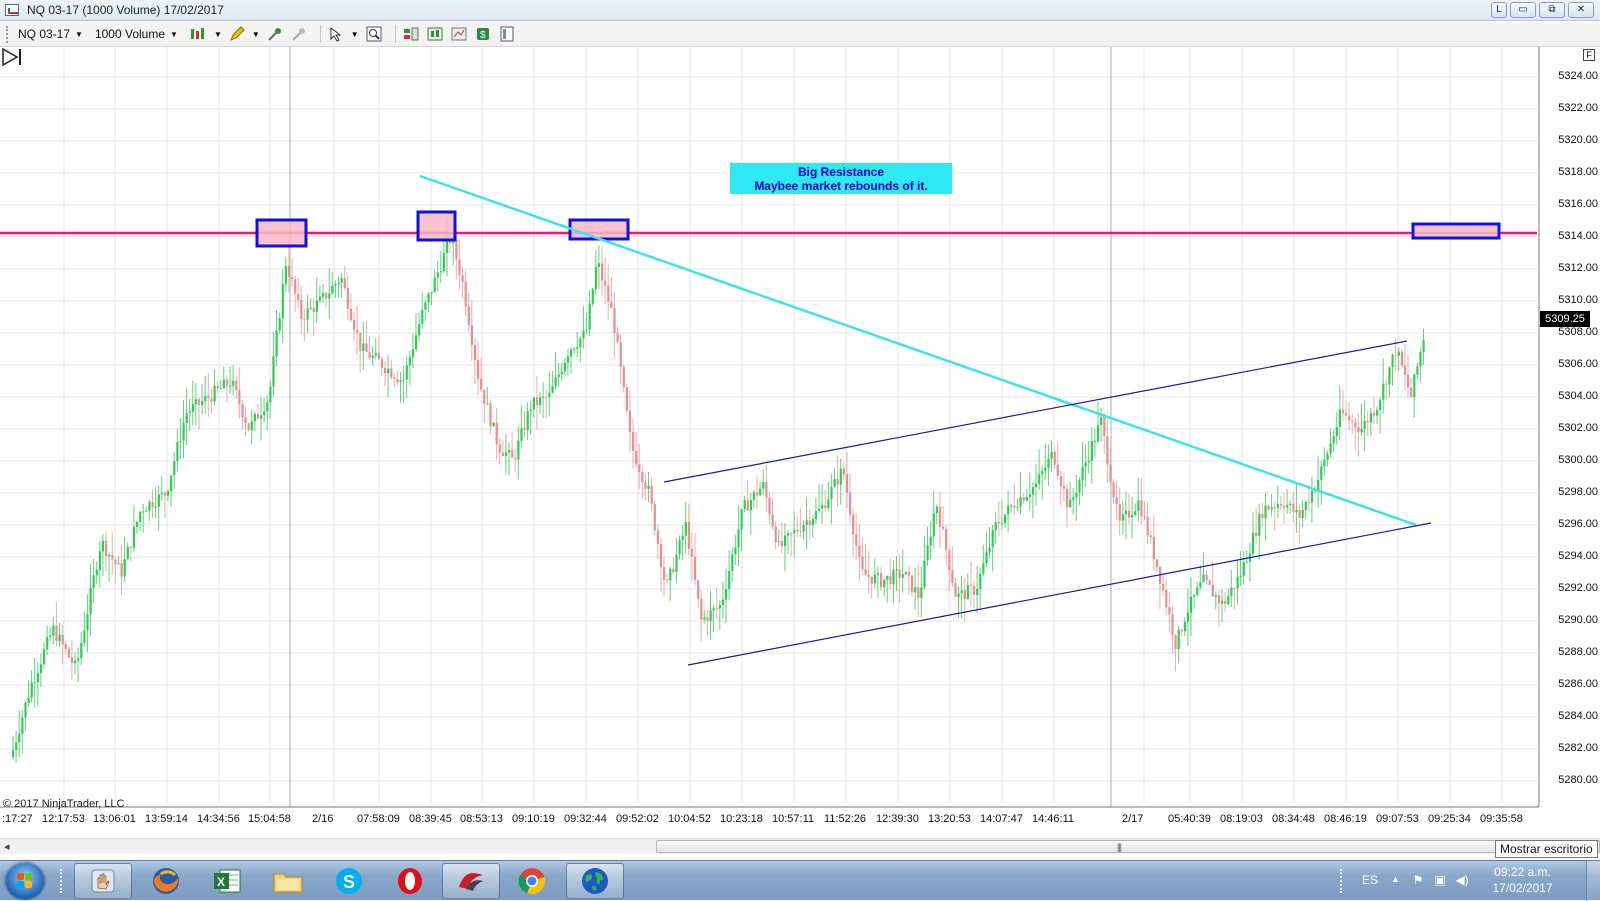  I want to click on scroll-left-icon: ◂, so click(7, 846).